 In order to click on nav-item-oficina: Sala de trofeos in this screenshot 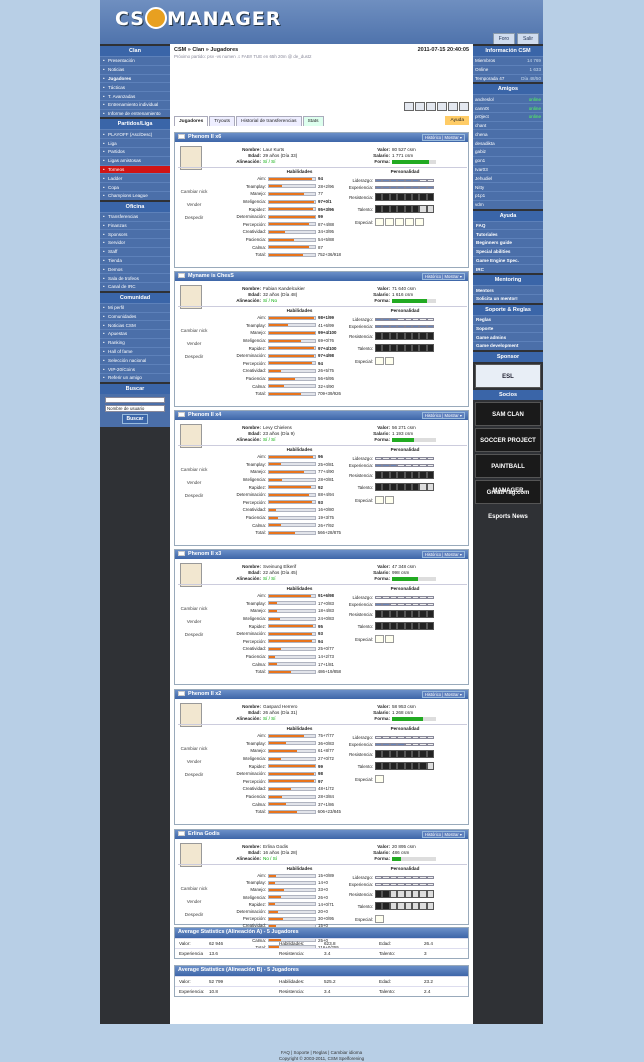, I will do `click(135, 277)`.